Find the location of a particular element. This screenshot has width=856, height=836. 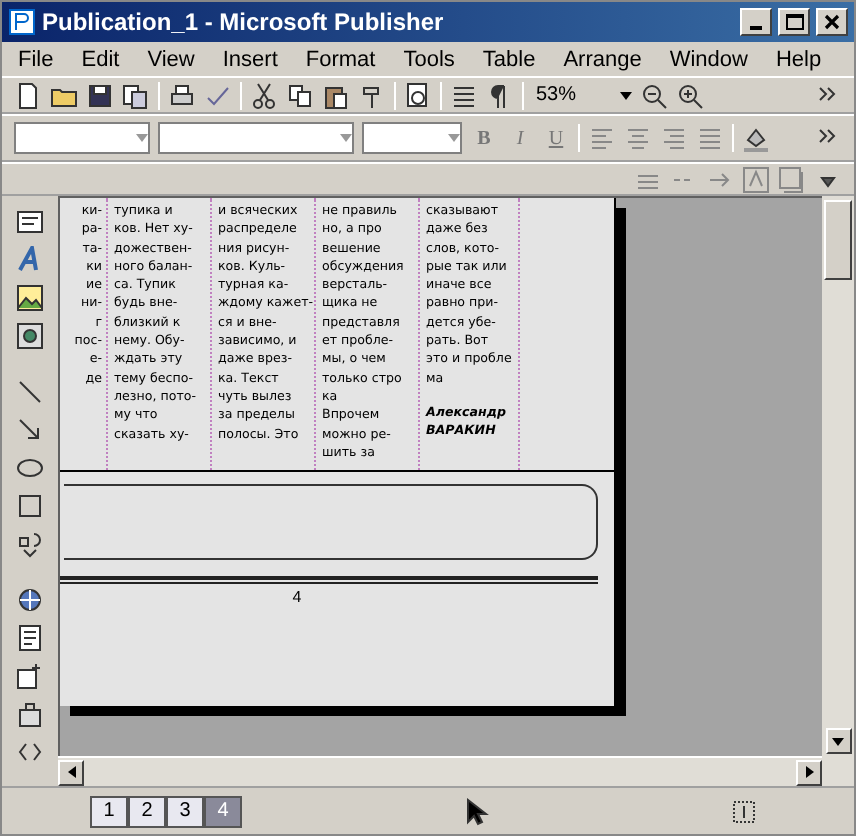

menu-item: Format is located at coordinates (340, 59).